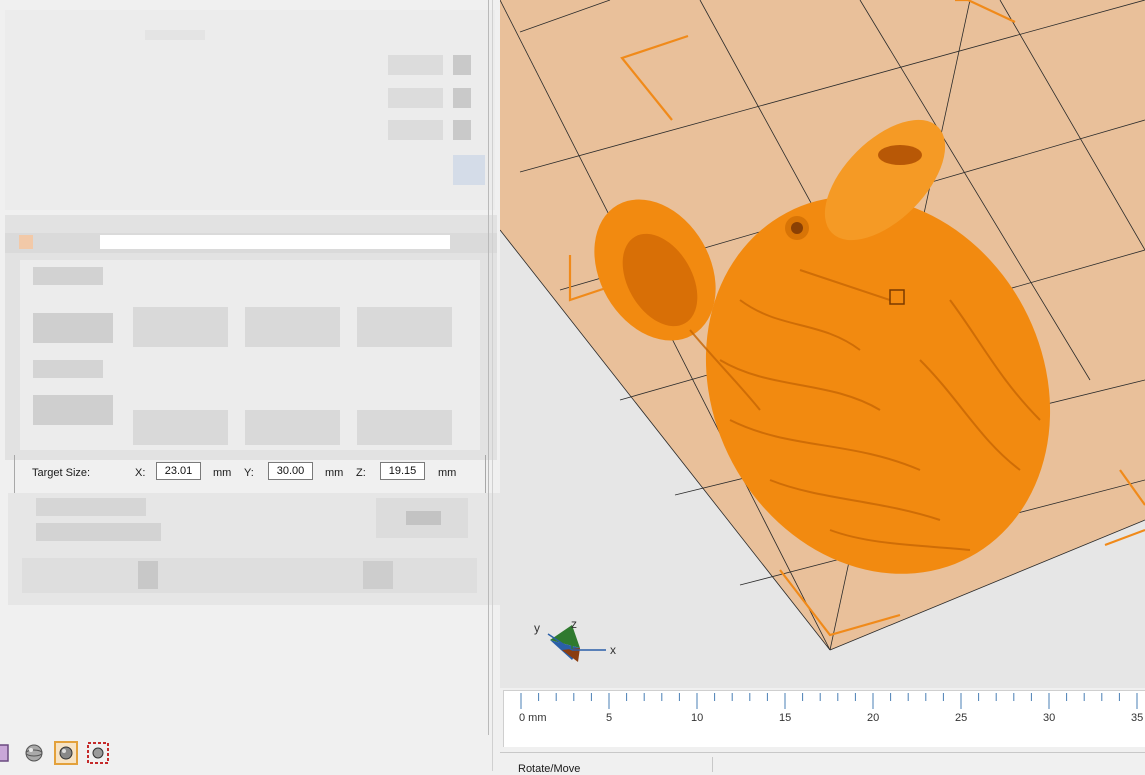 Image resolution: width=1145 pixels, height=775 pixels. What do you see at coordinates (402, 471) in the screenshot?
I see `target-z-input` at bounding box center [402, 471].